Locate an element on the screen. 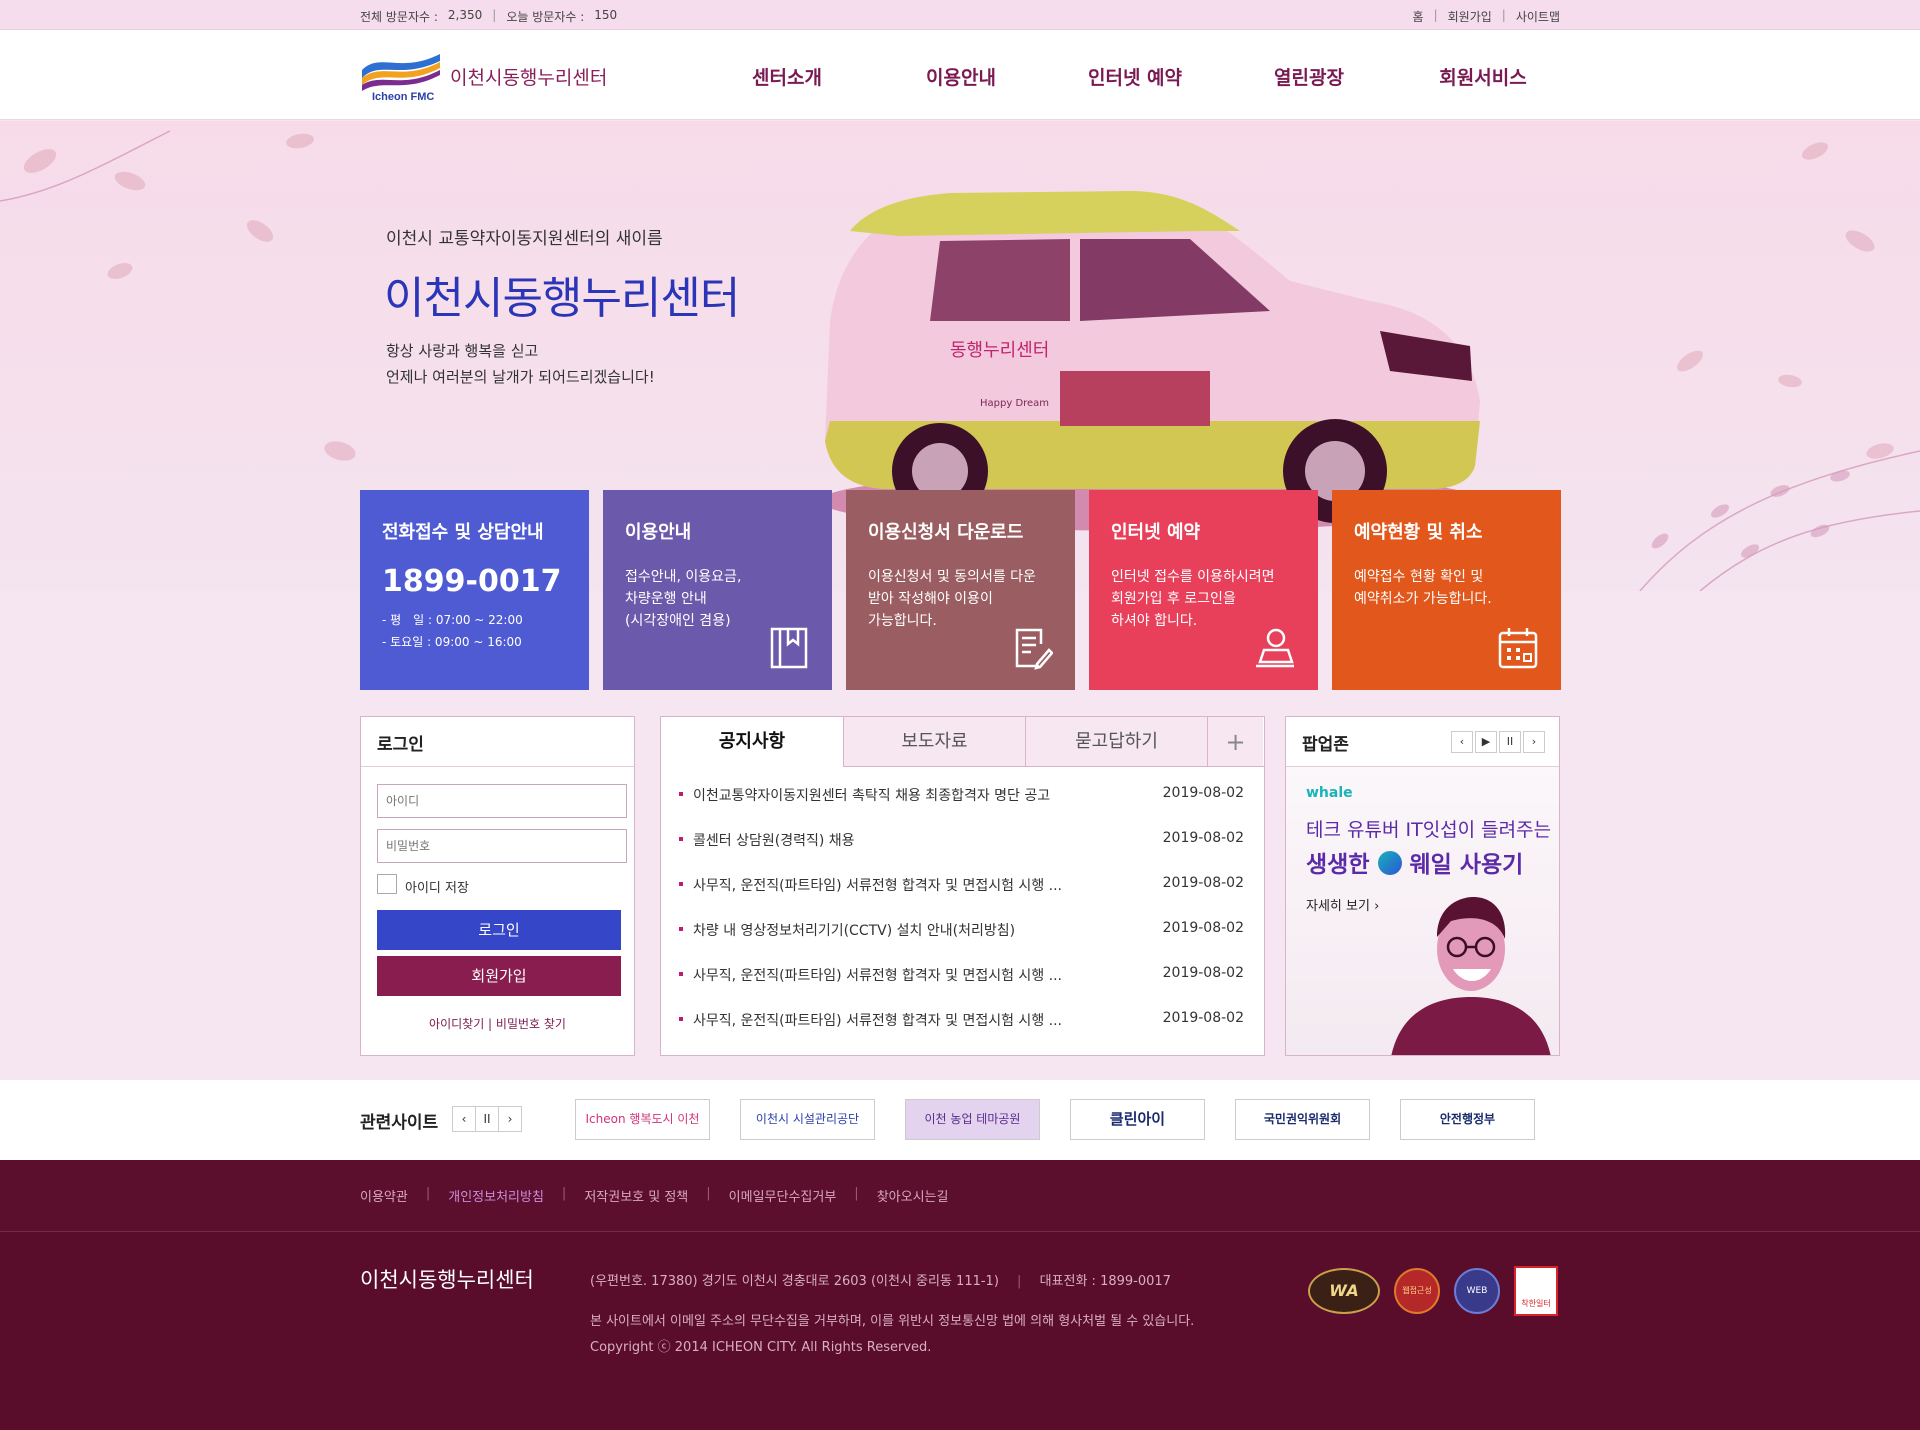  tab-notice: 공지사항 is located at coordinates (752, 742).